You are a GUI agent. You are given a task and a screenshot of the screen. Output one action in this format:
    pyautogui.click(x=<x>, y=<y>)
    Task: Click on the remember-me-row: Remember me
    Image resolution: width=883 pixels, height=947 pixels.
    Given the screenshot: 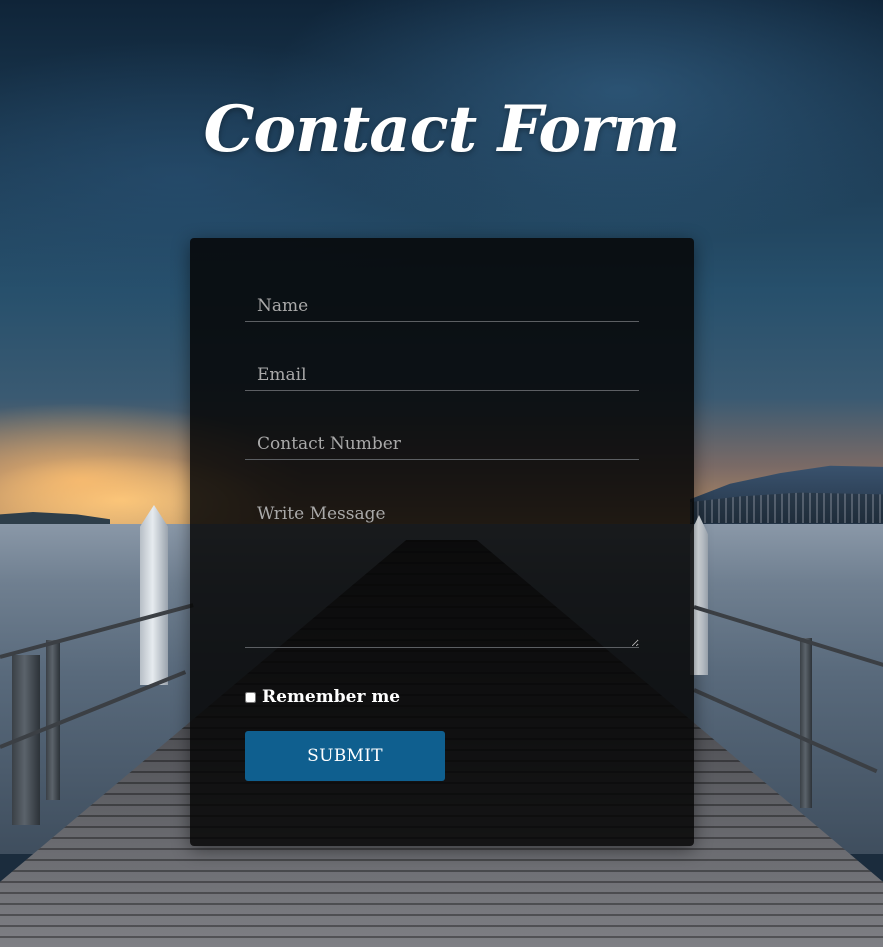 What is the action you would take?
    pyautogui.click(x=322, y=697)
    